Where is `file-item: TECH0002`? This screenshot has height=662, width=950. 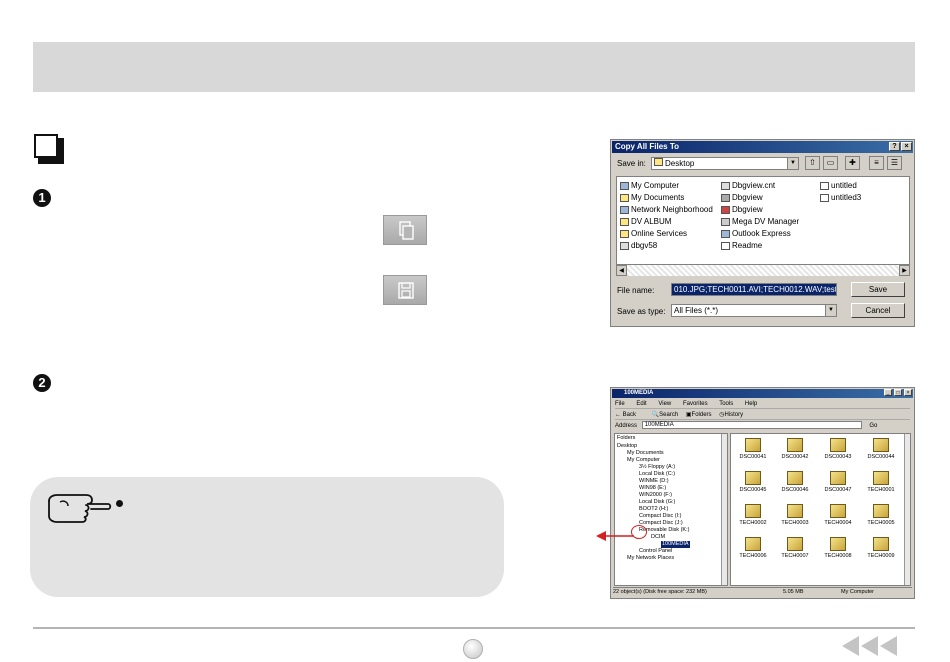
file-item: TECH0002 is located at coordinates (753, 515).